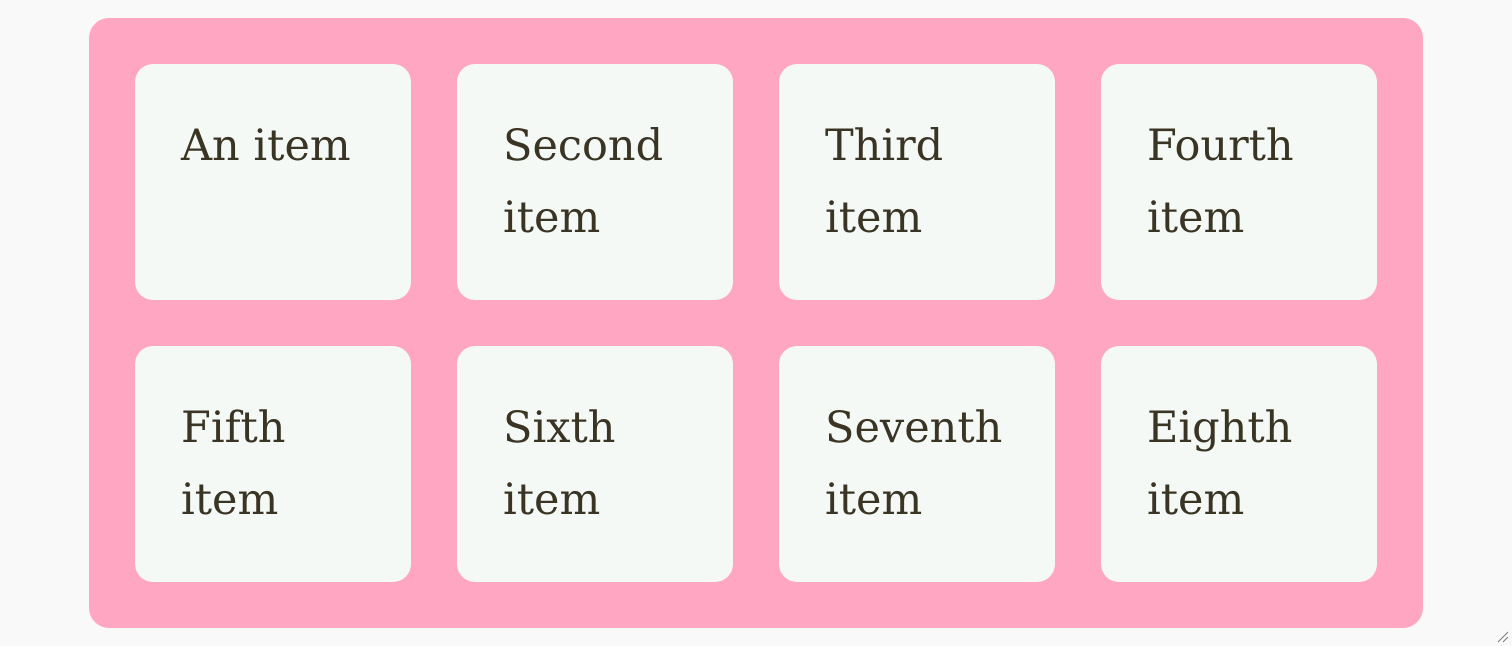 This screenshot has height=646, width=1512. What do you see at coordinates (266, 146) in the screenshot?
I see `grid-item-label: An item` at bounding box center [266, 146].